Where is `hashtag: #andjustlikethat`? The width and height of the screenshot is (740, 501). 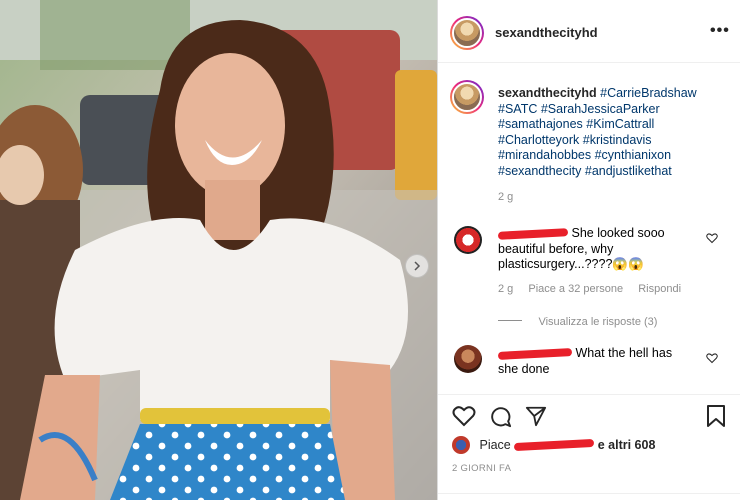 hashtag: #andjustlikethat is located at coordinates (628, 171).